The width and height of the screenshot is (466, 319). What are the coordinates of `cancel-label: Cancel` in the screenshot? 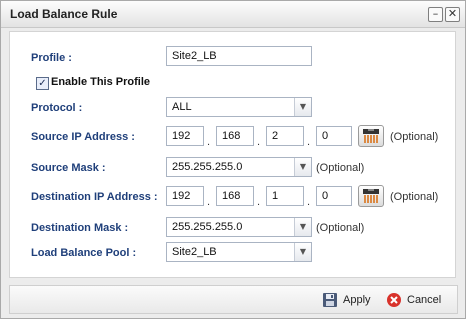 It's located at (424, 300).